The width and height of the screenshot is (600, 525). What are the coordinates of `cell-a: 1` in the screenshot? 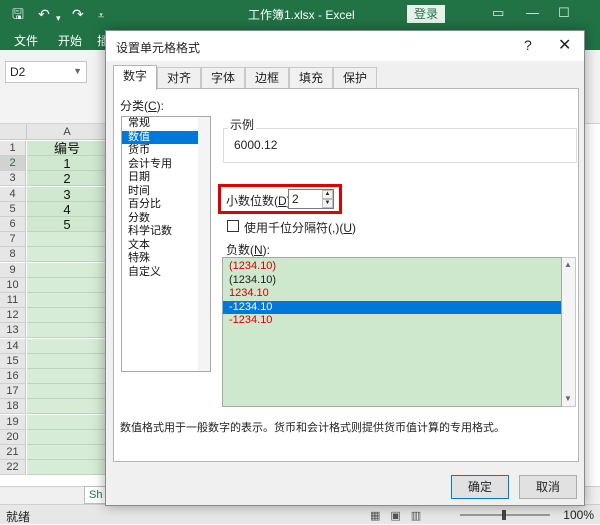 It's located at (67, 164).